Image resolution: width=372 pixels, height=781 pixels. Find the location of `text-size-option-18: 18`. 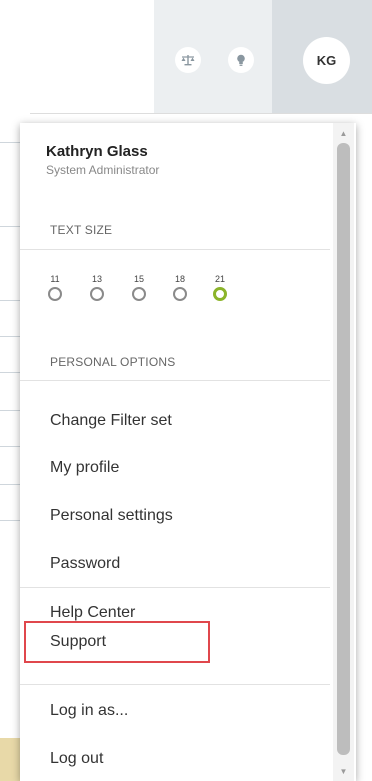

text-size-option-18: 18 is located at coordinates (180, 287).